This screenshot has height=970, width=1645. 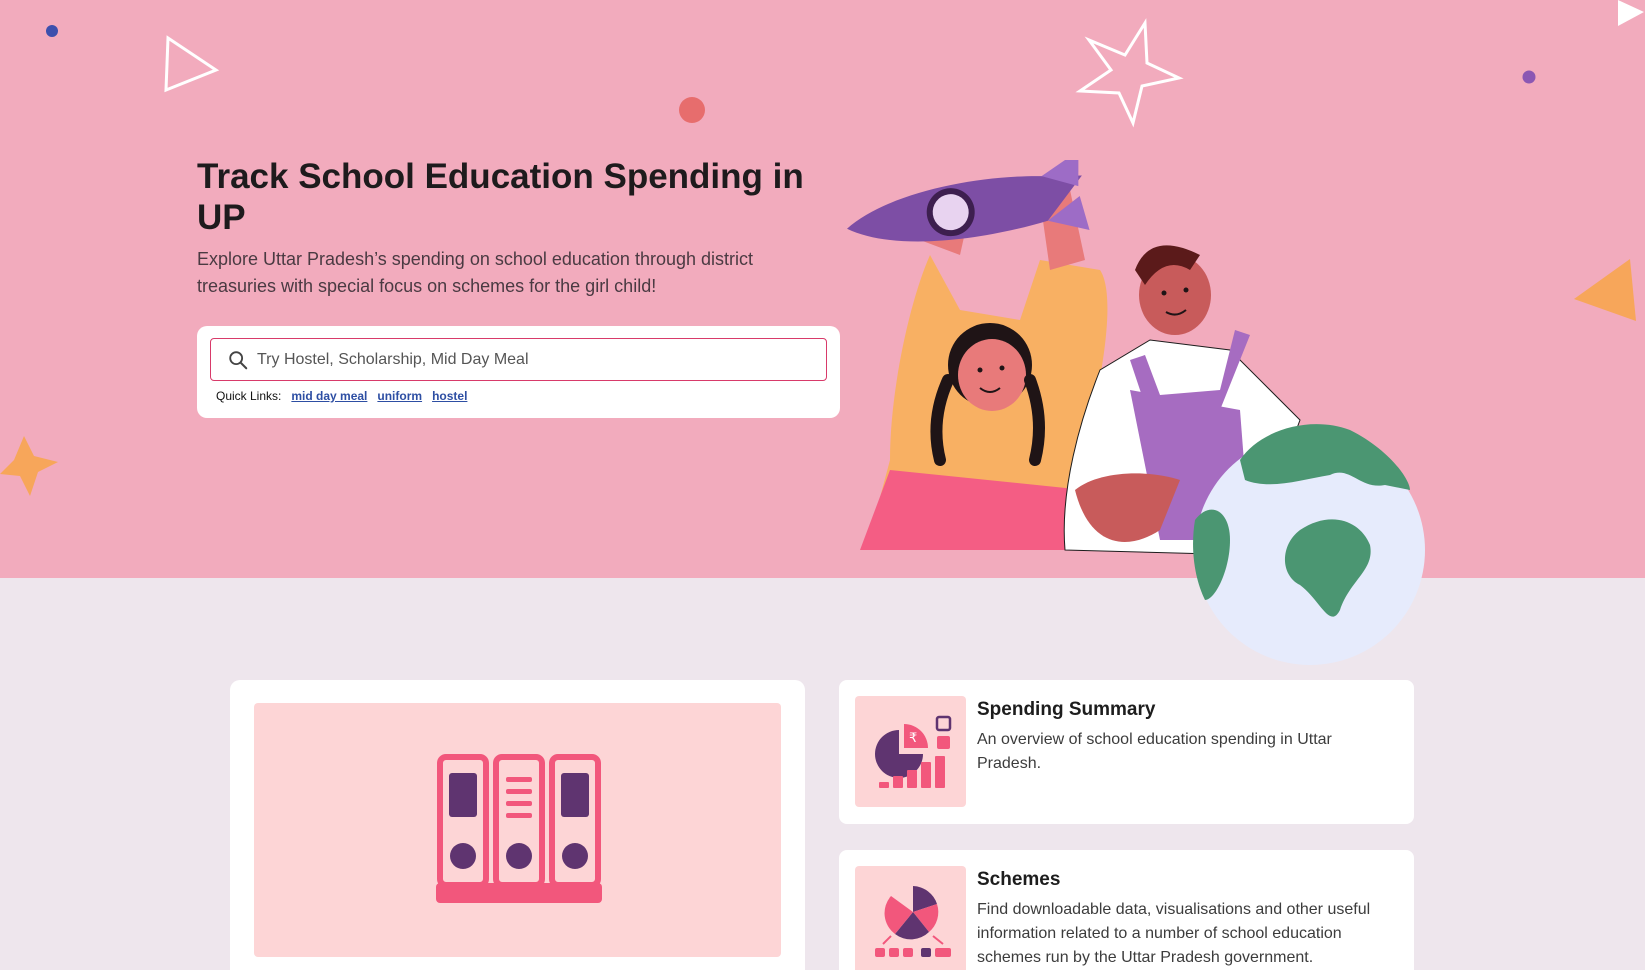 What do you see at coordinates (913, 751) in the screenshot?
I see `spending-summary-icon: ₹` at bounding box center [913, 751].